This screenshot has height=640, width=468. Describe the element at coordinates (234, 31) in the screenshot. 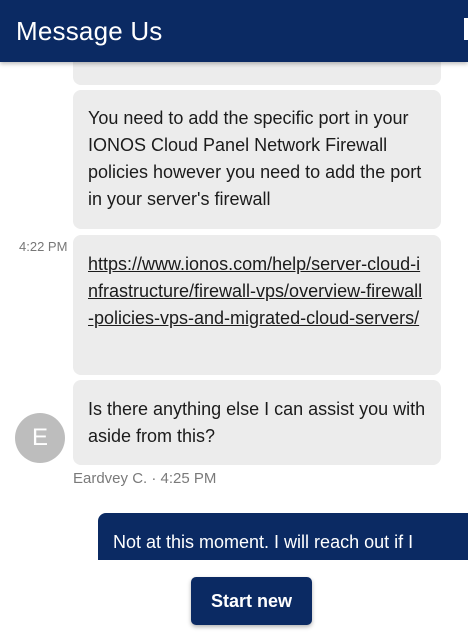

I see `chat-header: Message Us` at that location.